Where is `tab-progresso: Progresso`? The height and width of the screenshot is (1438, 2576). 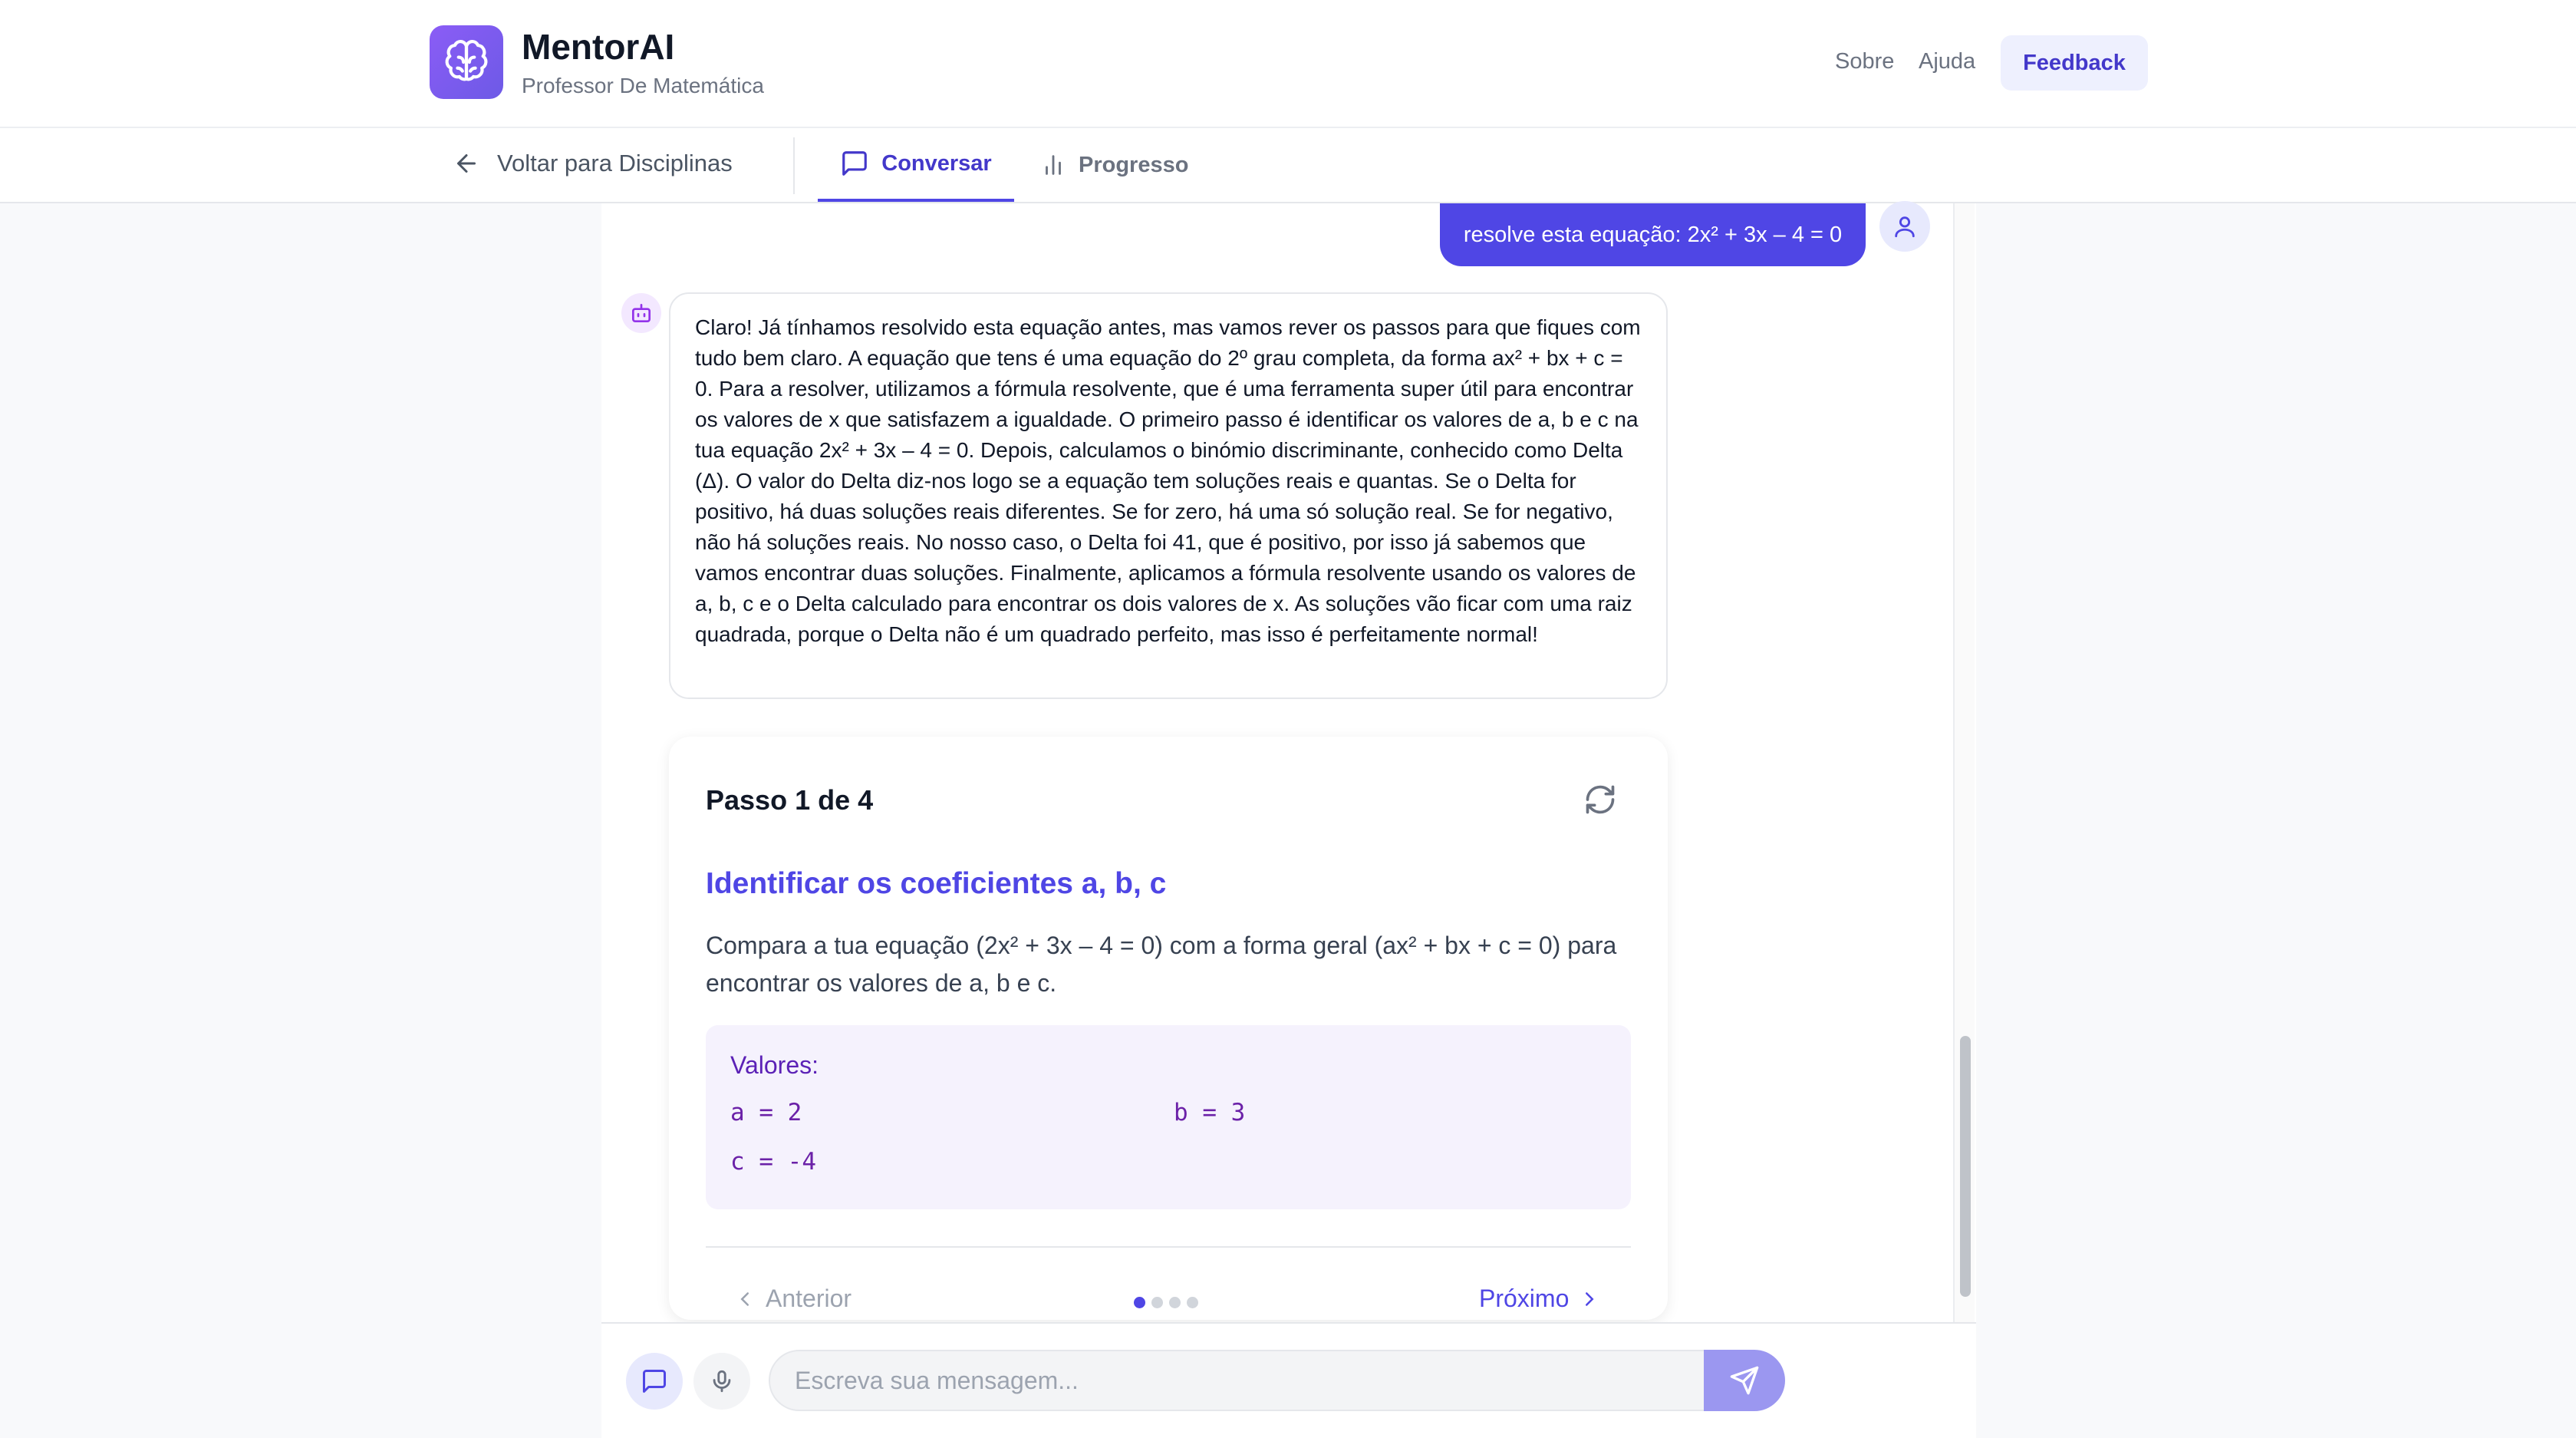 tab-progresso: Progresso is located at coordinates (1114, 165).